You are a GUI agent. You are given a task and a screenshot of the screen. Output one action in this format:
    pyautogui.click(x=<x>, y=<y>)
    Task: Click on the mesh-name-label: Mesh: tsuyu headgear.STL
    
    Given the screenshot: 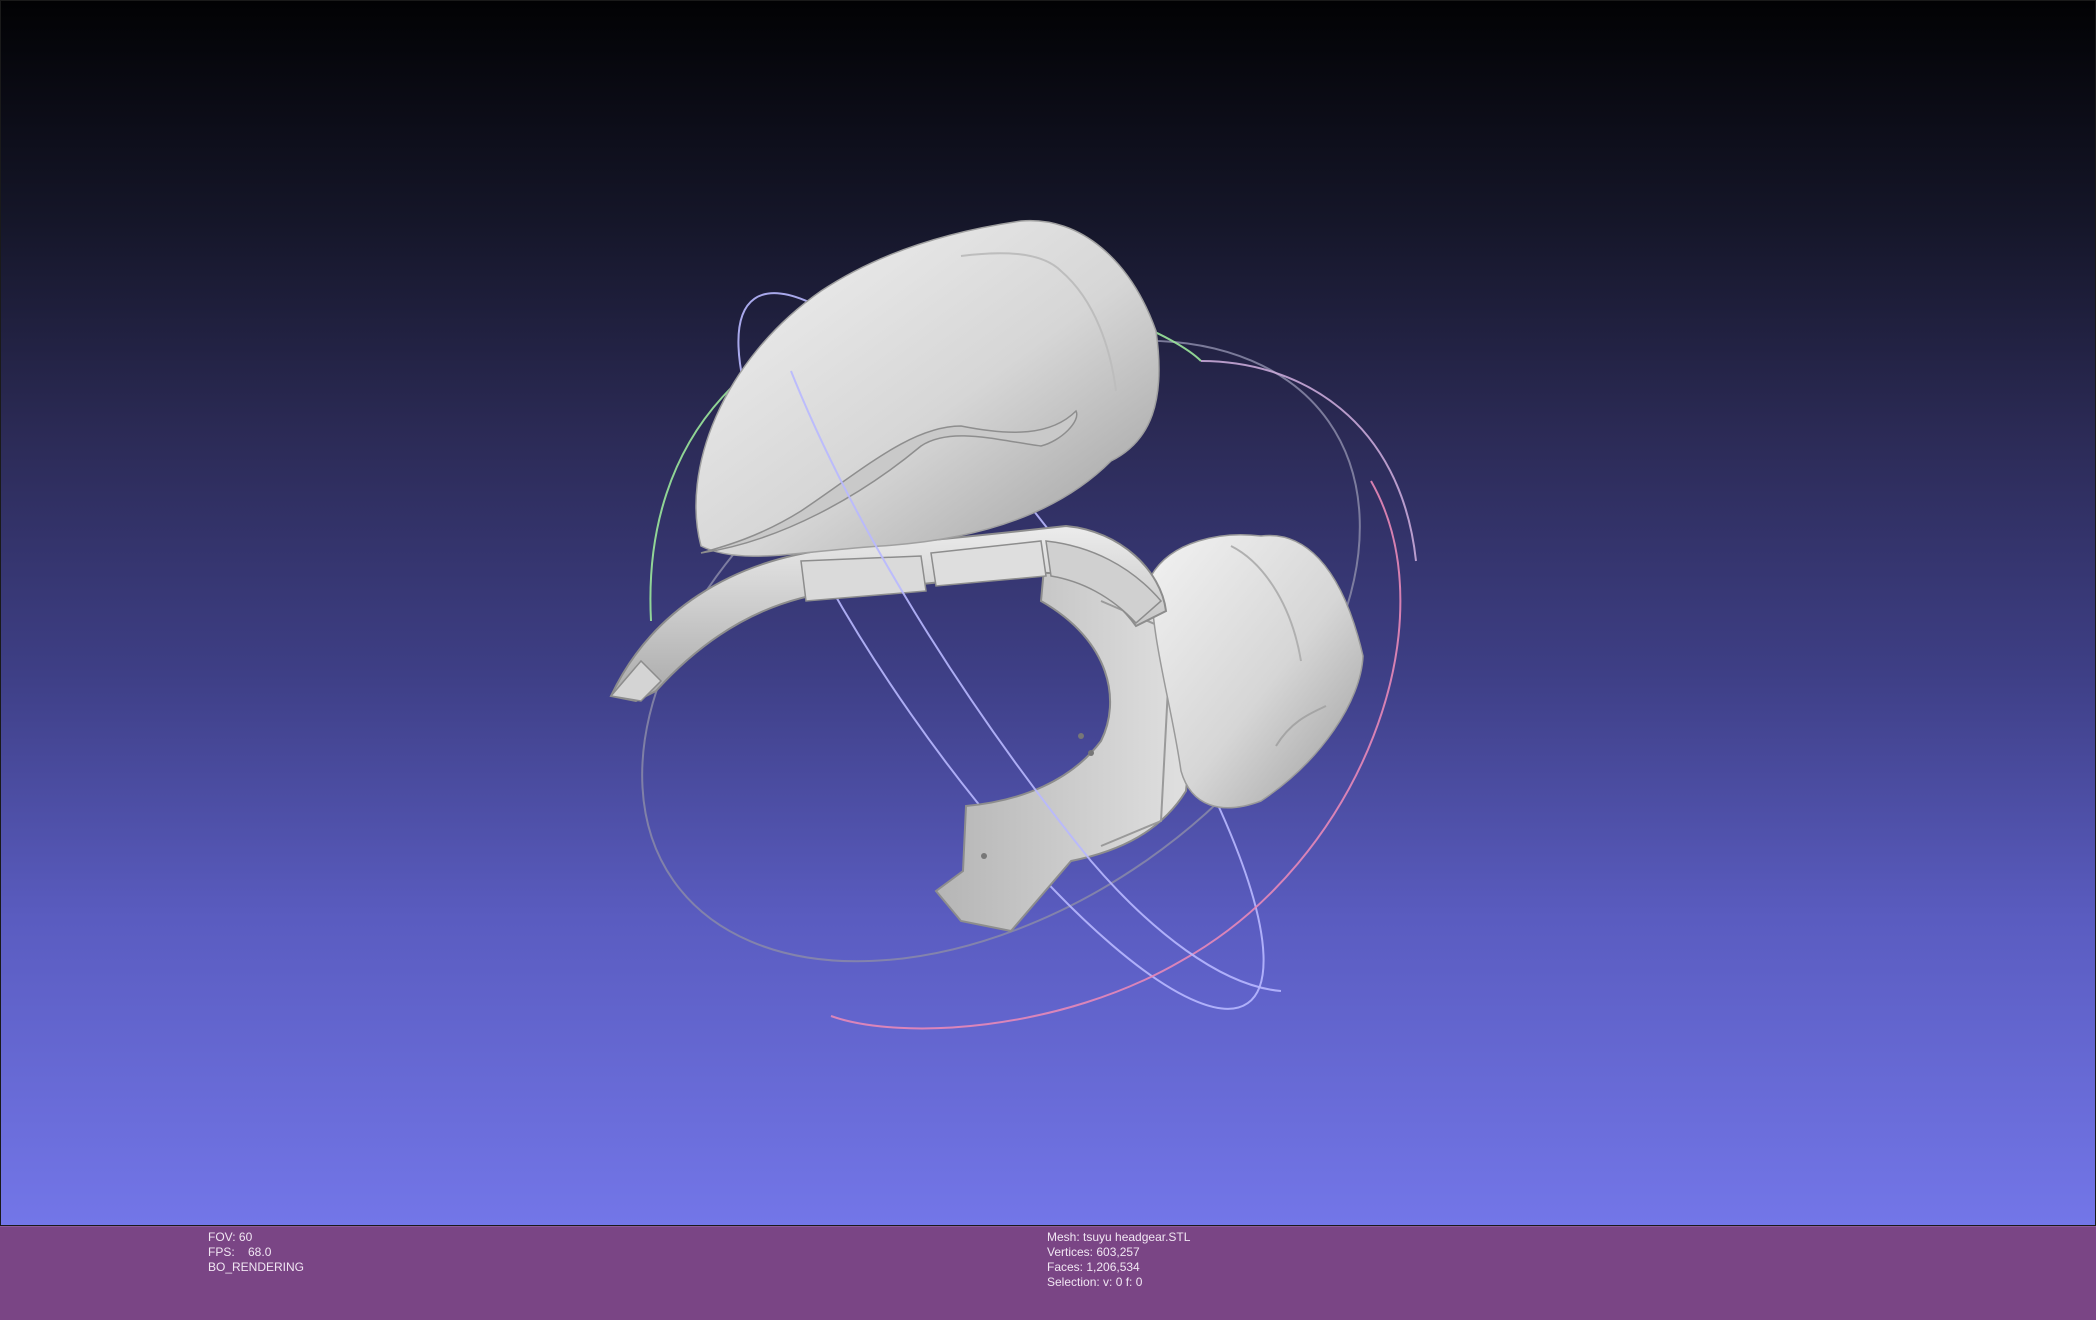 What is the action you would take?
    pyautogui.click(x=1119, y=1237)
    